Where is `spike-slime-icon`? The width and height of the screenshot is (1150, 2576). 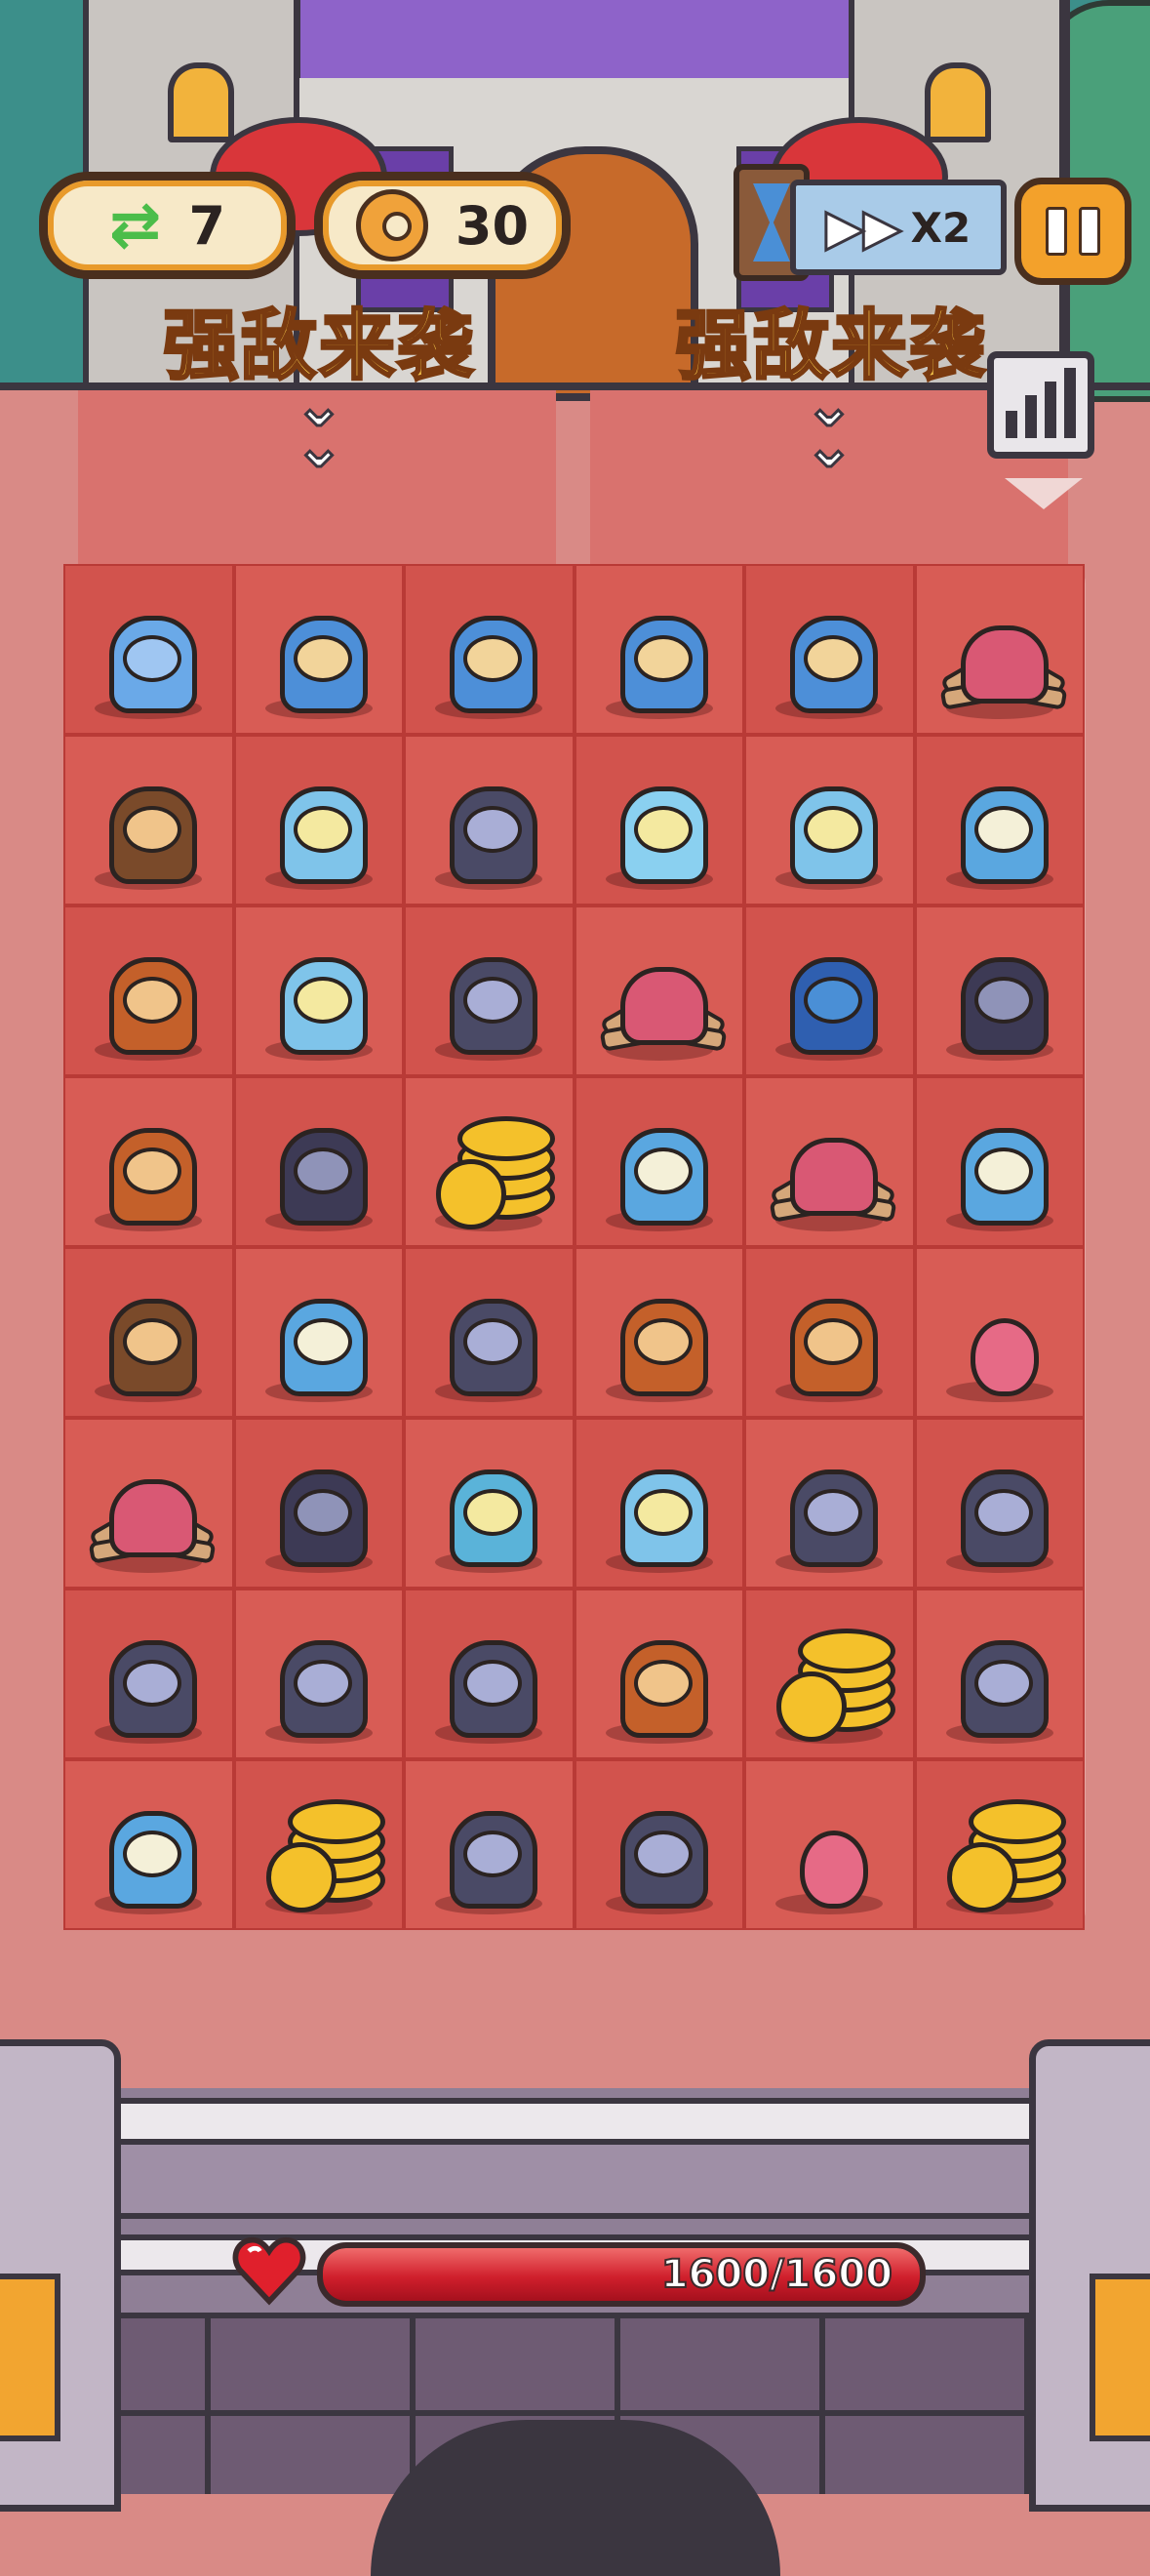
spike-slime-icon is located at coordinates (829, 1845).